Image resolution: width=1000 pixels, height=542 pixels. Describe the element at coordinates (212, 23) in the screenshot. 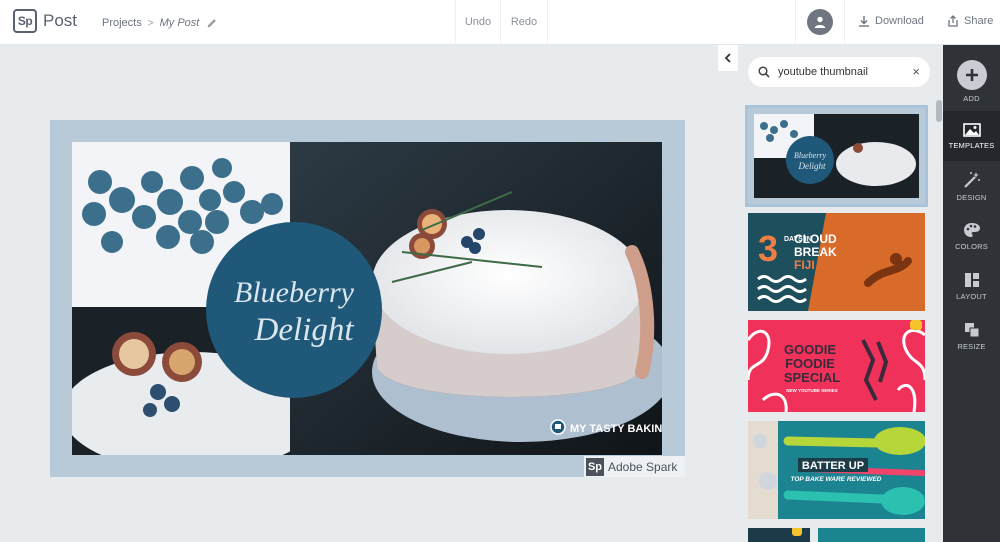

I see `pencil-icon` at that location.